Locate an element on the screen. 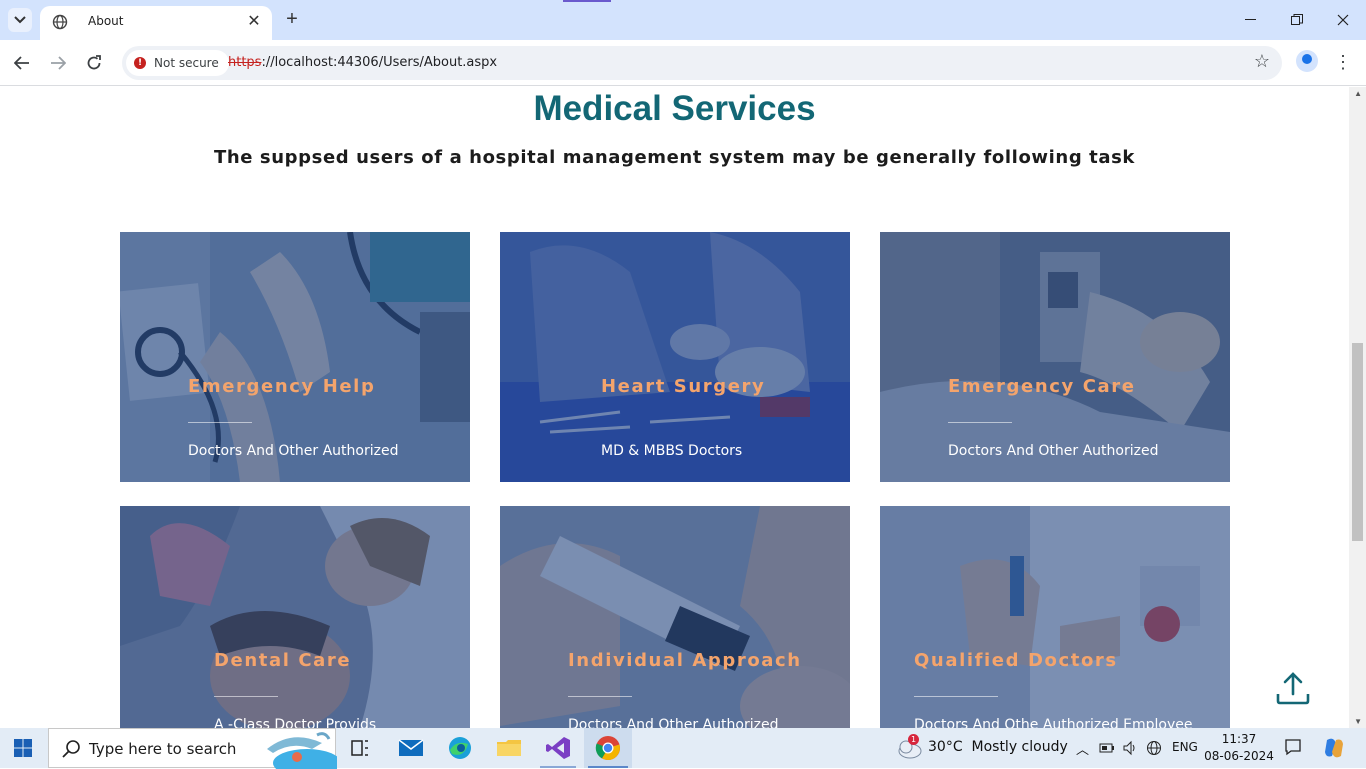 The height and width of the screenshot is (769, 1366). page-title: Medical Services is located at coordinates (674, 108).